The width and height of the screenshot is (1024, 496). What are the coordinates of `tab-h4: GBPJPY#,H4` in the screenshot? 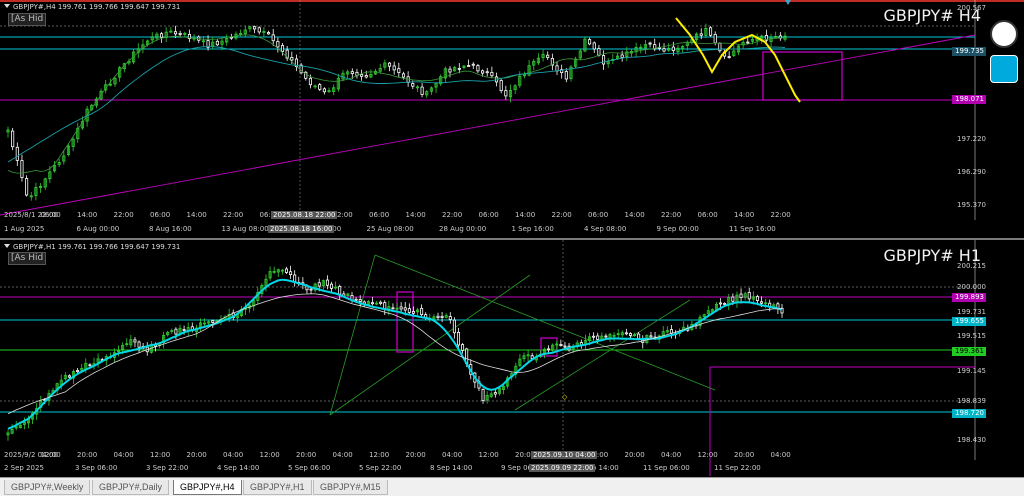 It's located at (207, 487).